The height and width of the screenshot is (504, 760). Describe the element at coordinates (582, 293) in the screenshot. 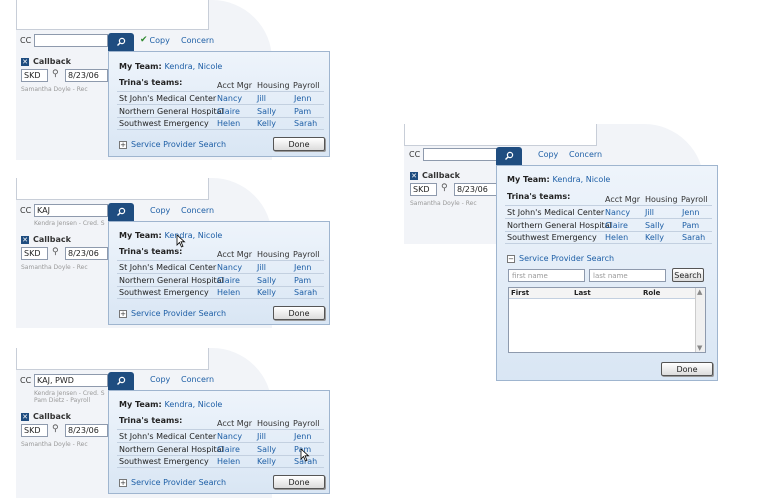

I see `col-last: Last` at that location.